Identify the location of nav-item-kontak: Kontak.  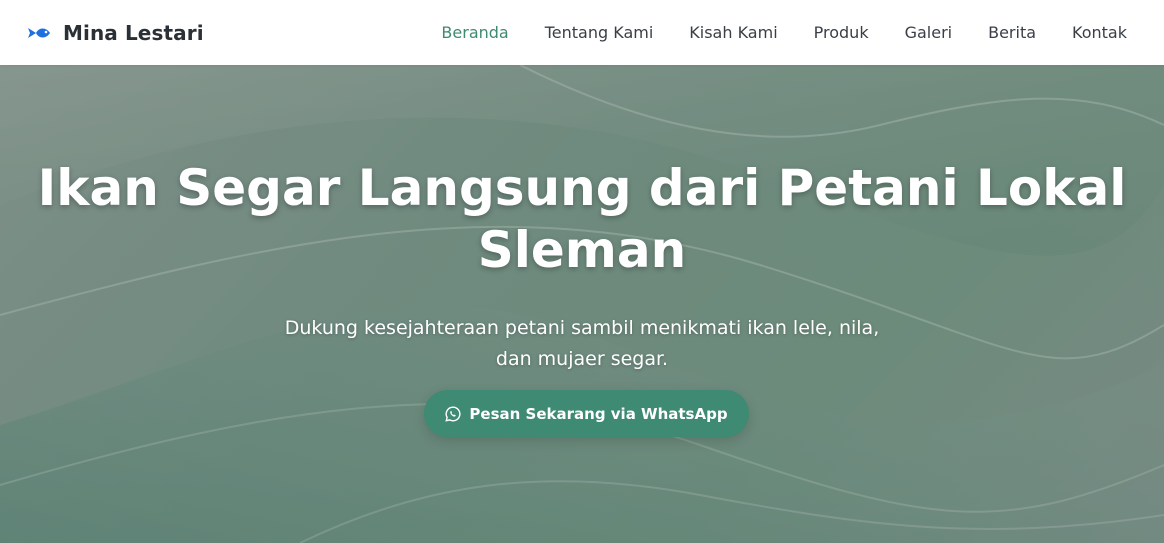
(1099, 32).